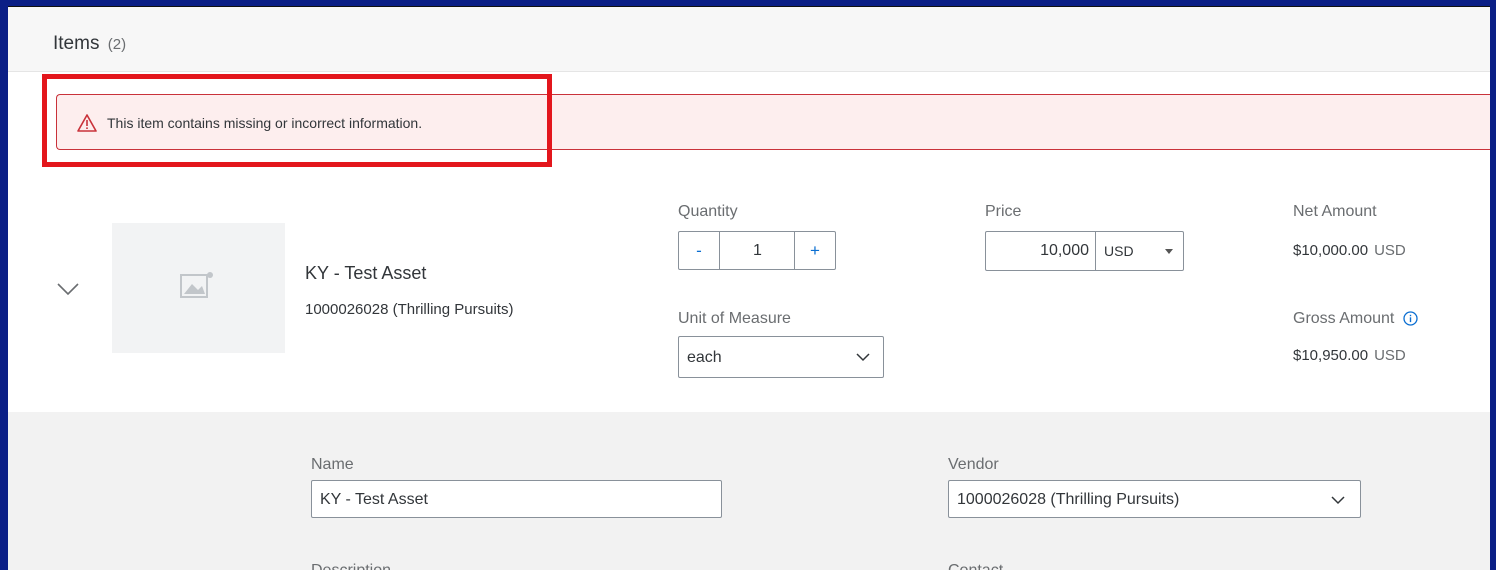 Image resolution: width=1496 pixels, height=570 pixels. I want to click on price-label: Price, so click(1003, 211).